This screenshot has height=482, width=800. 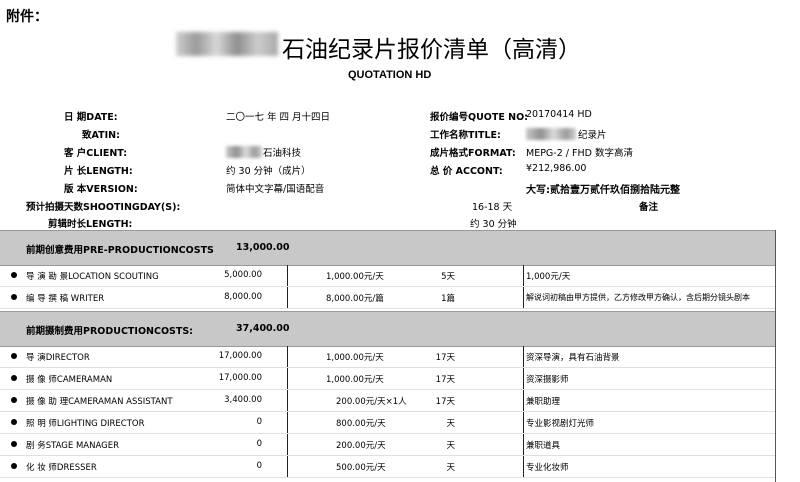 I want to click on attachment-label: 附件：, so click(x=27, y=17).